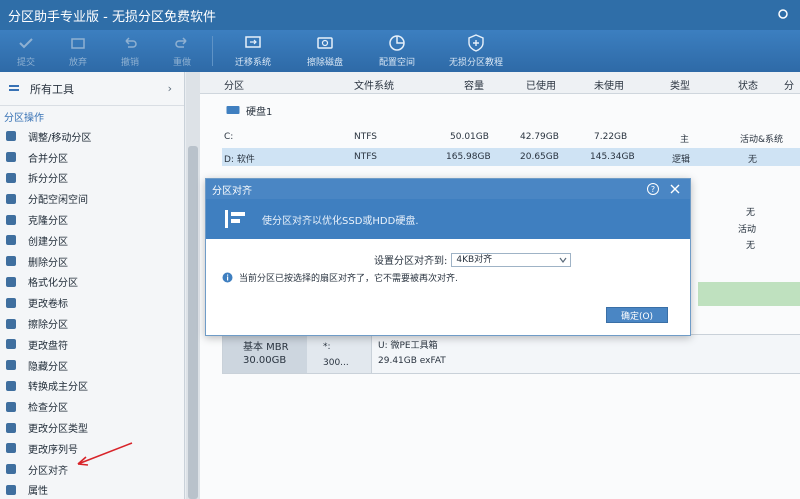  Describe the element at coordinates (234, 84) in the screenshot. I see `col-partition: 分区` at that location.